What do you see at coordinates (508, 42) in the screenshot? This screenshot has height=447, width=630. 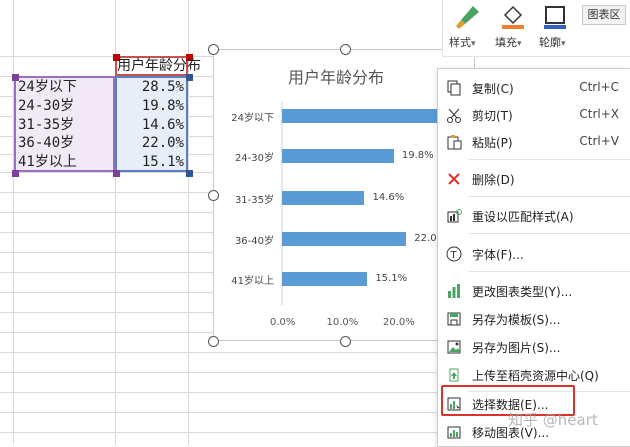 I see `fill-button: 填充▾` at bounding box center [508, 42].